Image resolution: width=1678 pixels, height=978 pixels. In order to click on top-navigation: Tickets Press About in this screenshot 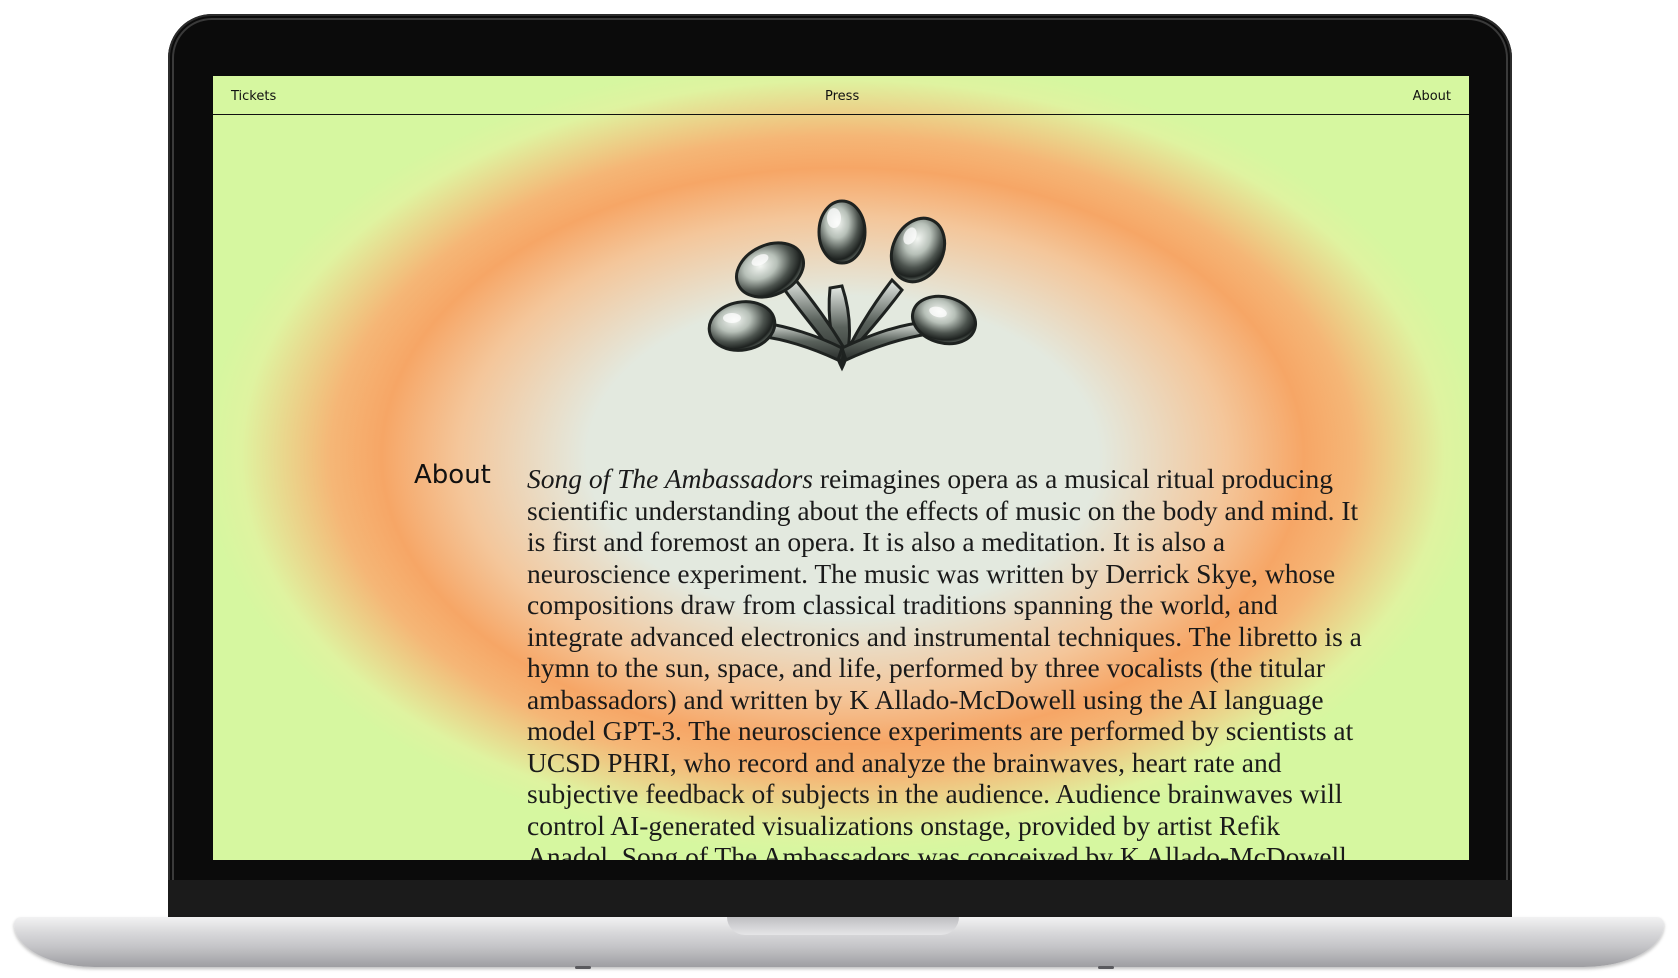, I will do `click(841, 95)`.